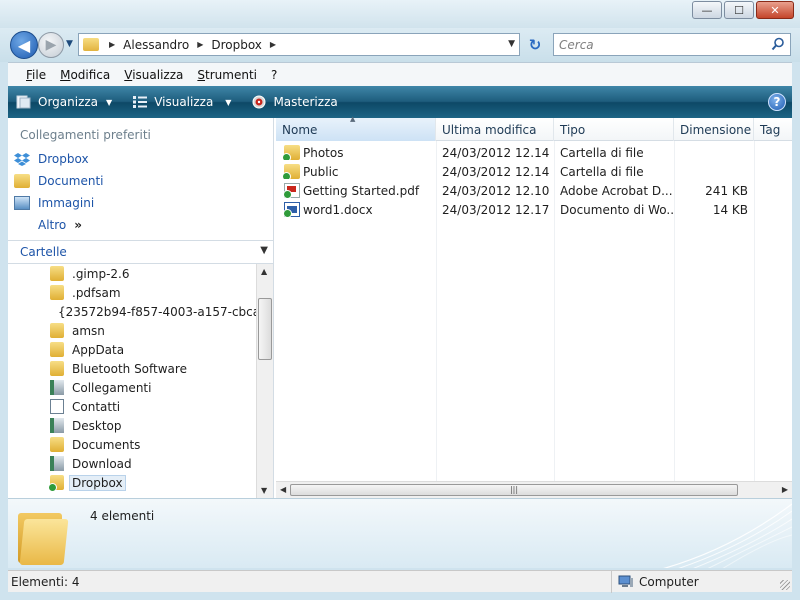 The width and height of the screenshot is (800, 600). Describe the element at coordinates (153, 75) in the screenshot. I see `menu-visualizza: Visualizza` at that location.